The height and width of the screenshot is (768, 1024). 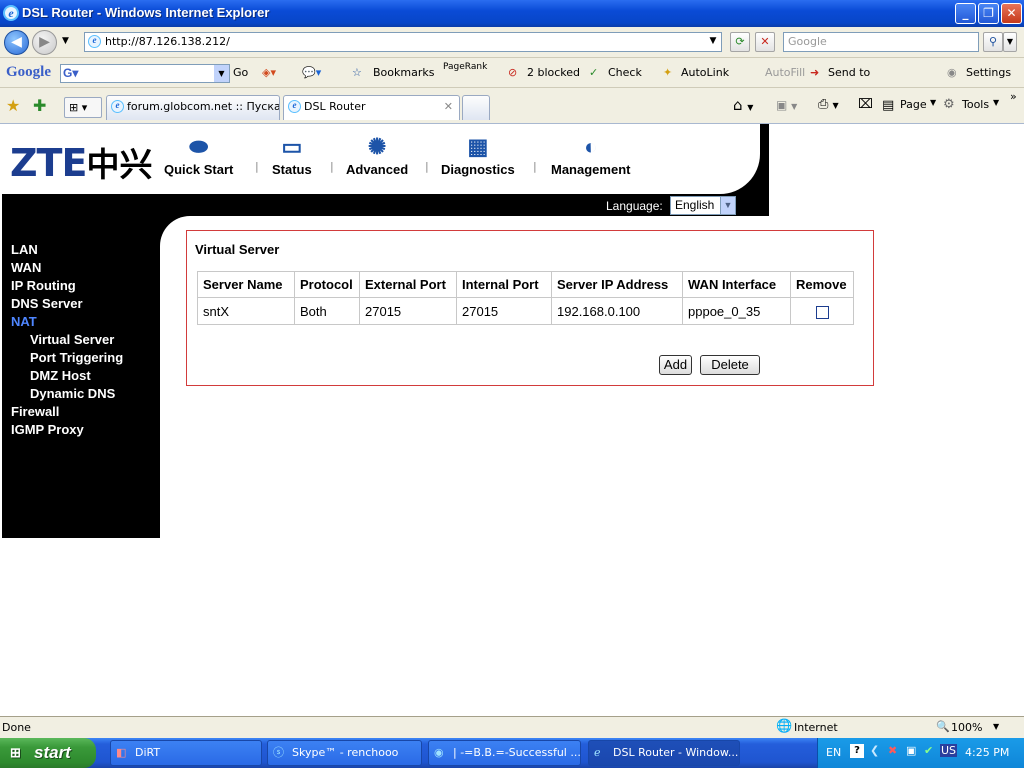 I want to click on chat-icon: ◉, so click(x=439, y=752).